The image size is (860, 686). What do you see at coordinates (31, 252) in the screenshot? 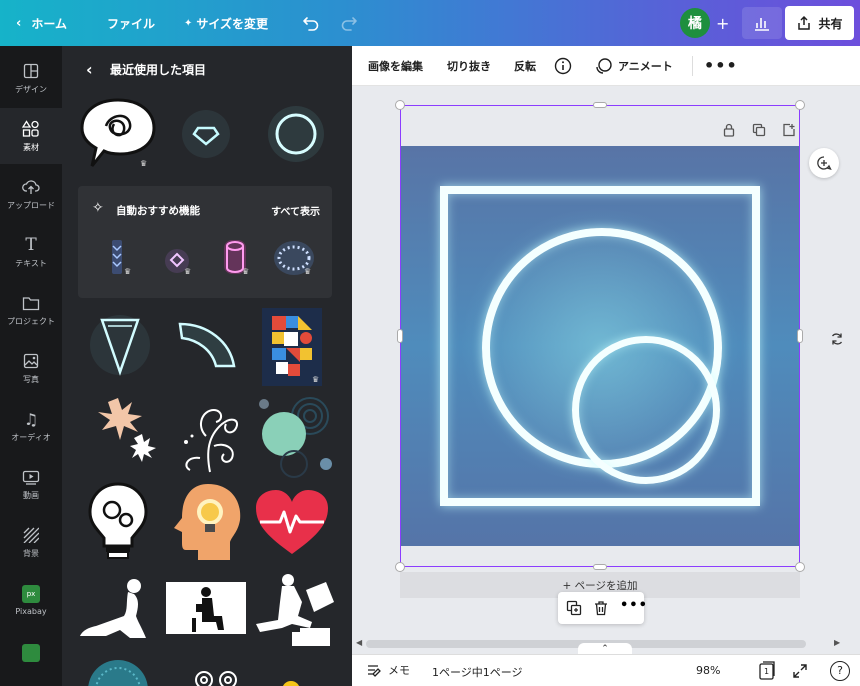
I see `rail-item-text: T テキスト` at bounding box center [31, 252].